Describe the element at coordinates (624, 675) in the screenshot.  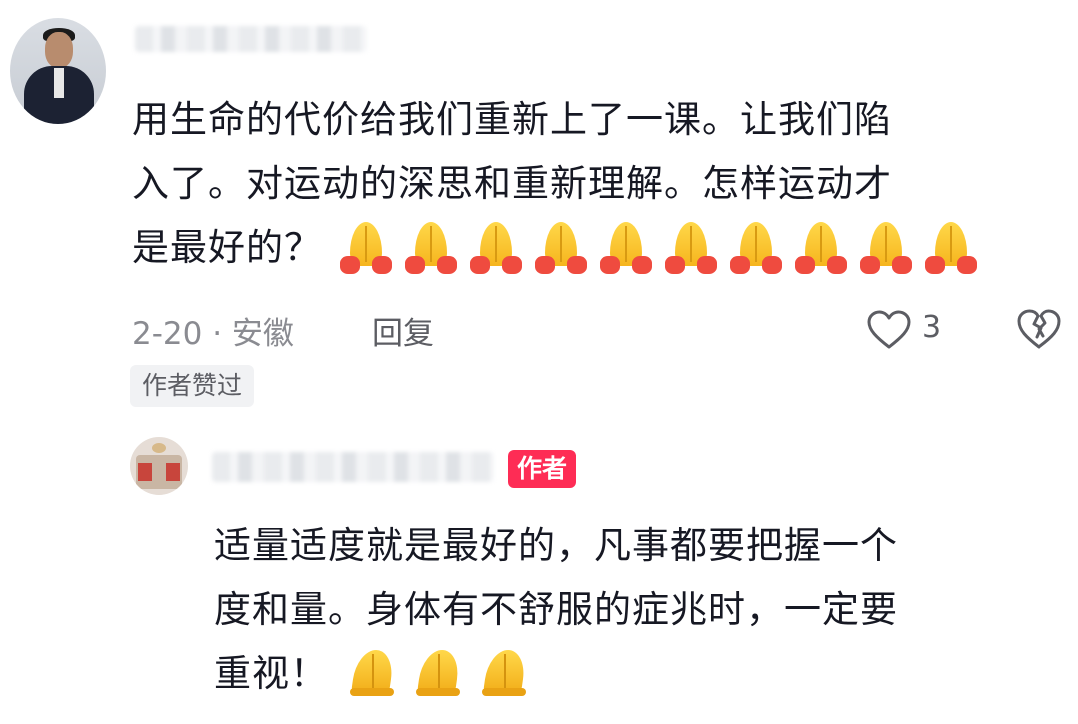
I see `reply-line: 重视！` at that location.